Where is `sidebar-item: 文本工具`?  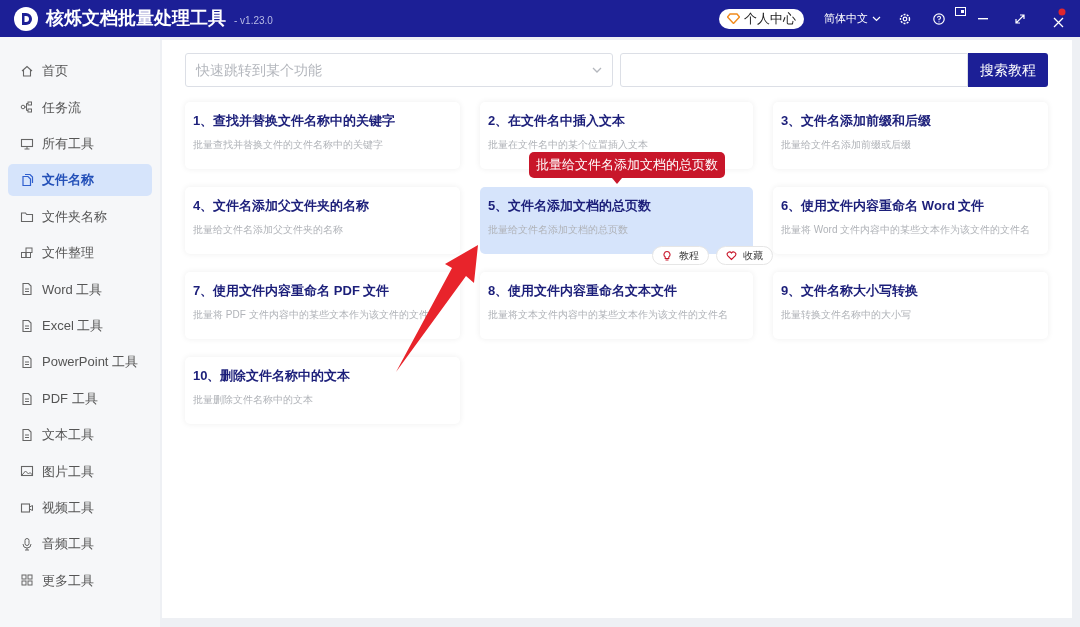 sidebar-item: 文本工具 is located at coordinates (80, 434).